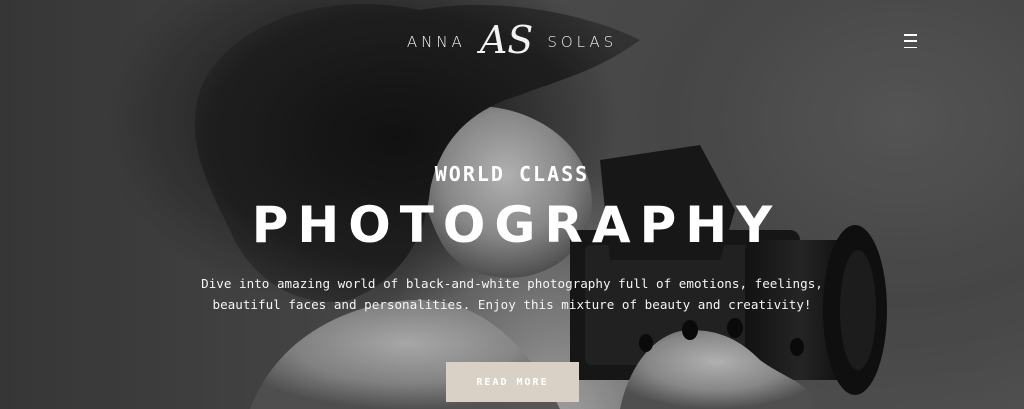  Describe the element at coordinates (506, 40) in the screenshot. I see `brand-monogram: AS` at that location.